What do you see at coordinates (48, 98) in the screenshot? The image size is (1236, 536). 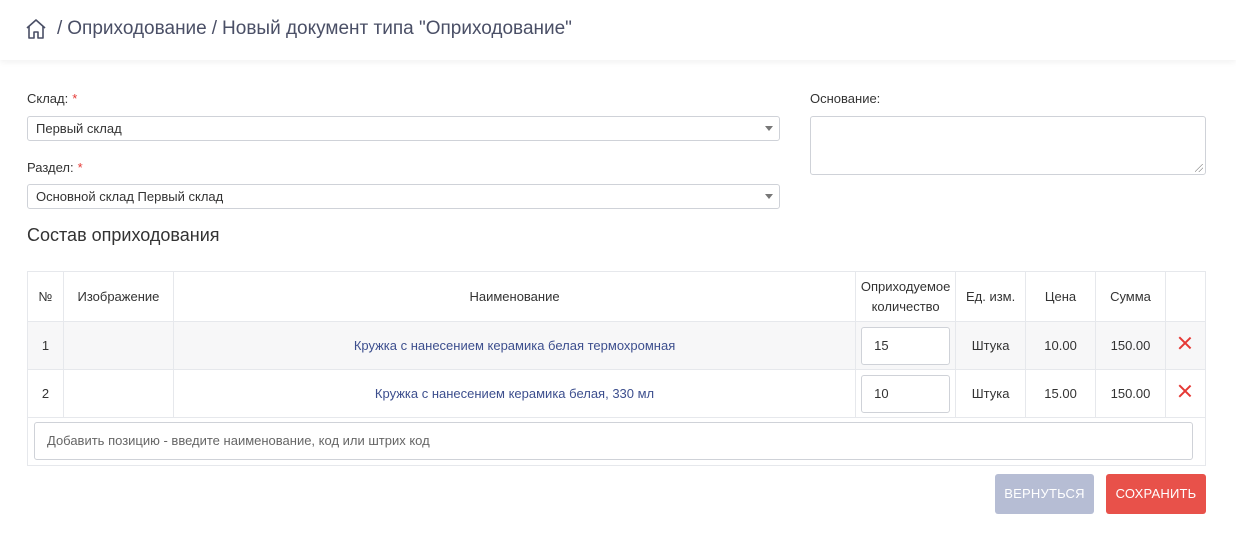 I see `warehouse-label-text: Склад:` at bounding box center [48, 98].